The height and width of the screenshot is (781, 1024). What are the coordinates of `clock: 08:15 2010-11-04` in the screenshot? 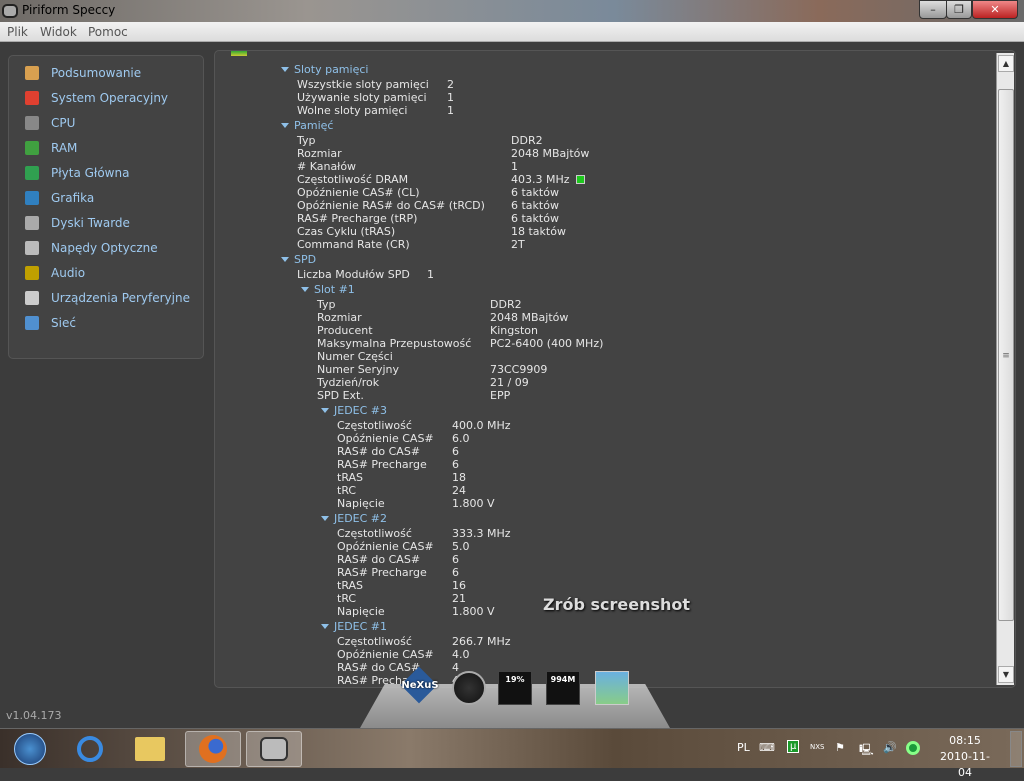 It's located at (965, 757).